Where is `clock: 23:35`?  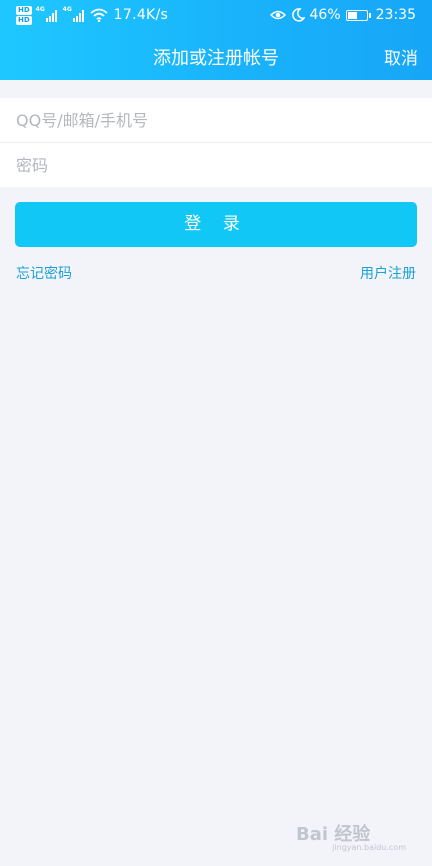 clock: 23:35 is located at coordinates (395, 15).